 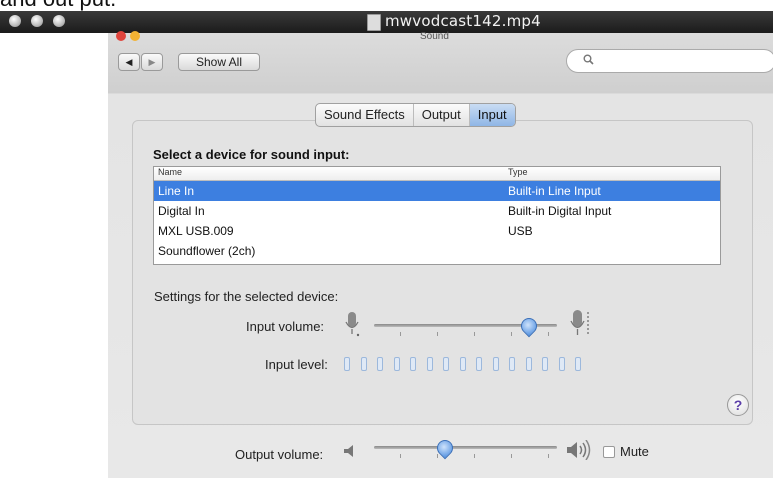 What do you see at coordinates (738, 405) in the screenshot?
I see `help-button: ?` at bounding box center [738, 405].